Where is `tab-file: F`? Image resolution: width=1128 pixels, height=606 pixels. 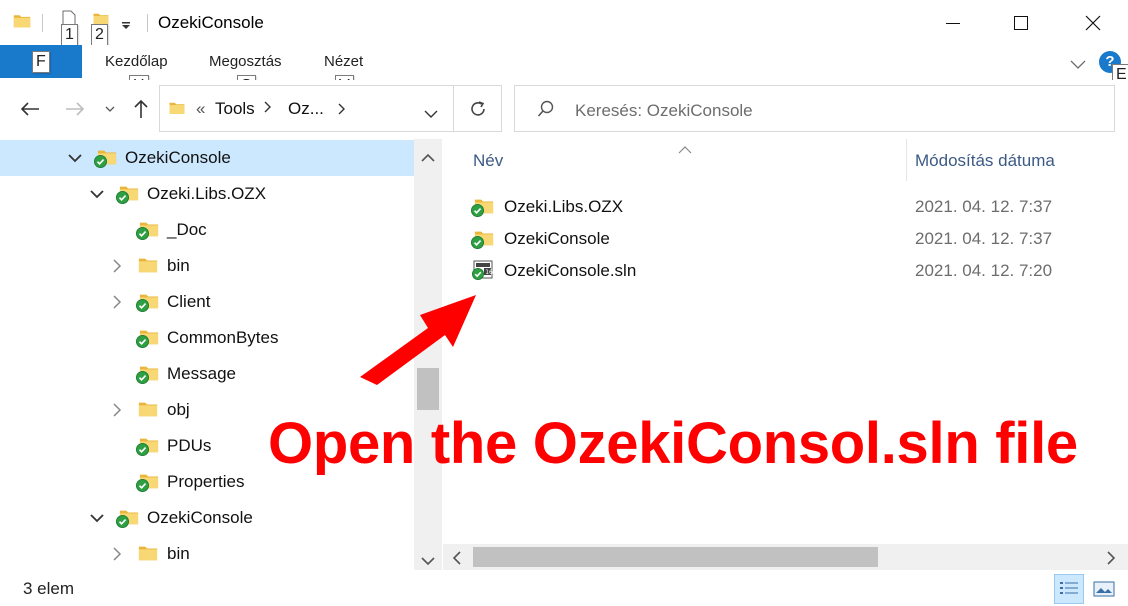 tab-file: F is located at coordinates (41, 61).